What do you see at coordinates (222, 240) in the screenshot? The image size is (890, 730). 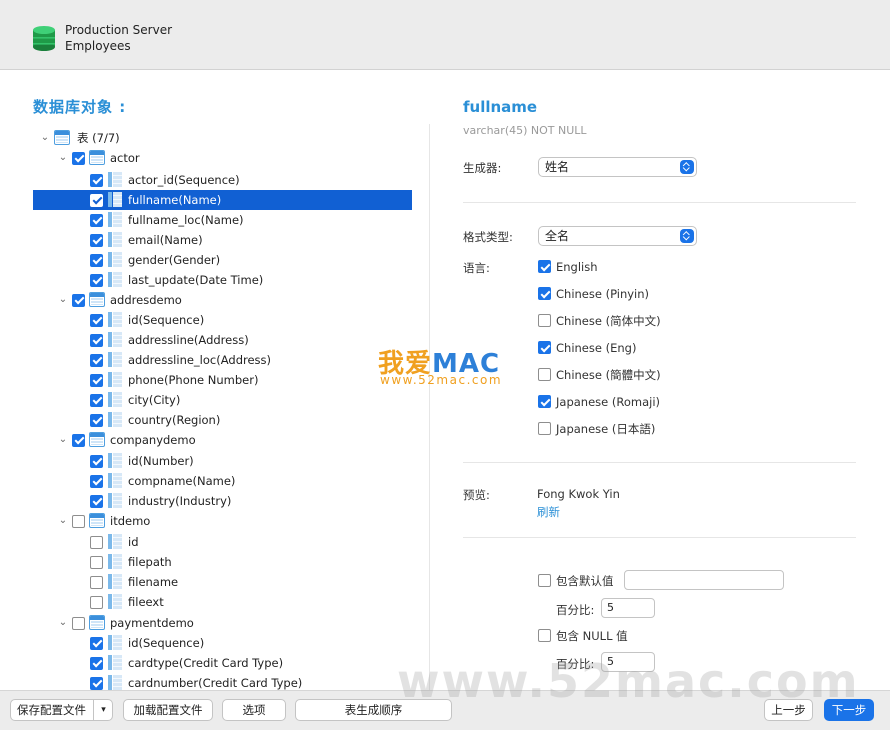 I see `tree-field-row: email(Name)` at bounding box center [222, 240].